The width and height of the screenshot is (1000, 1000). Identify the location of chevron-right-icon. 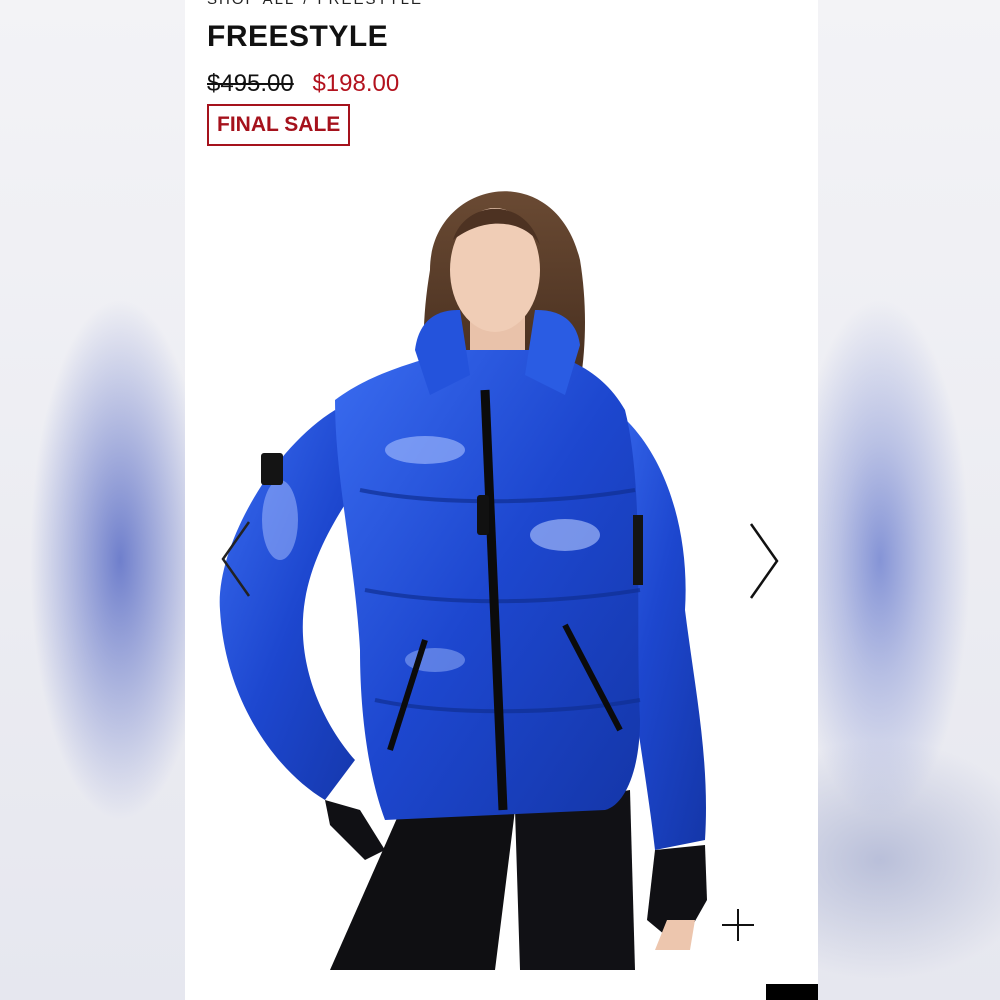
(764, 561).